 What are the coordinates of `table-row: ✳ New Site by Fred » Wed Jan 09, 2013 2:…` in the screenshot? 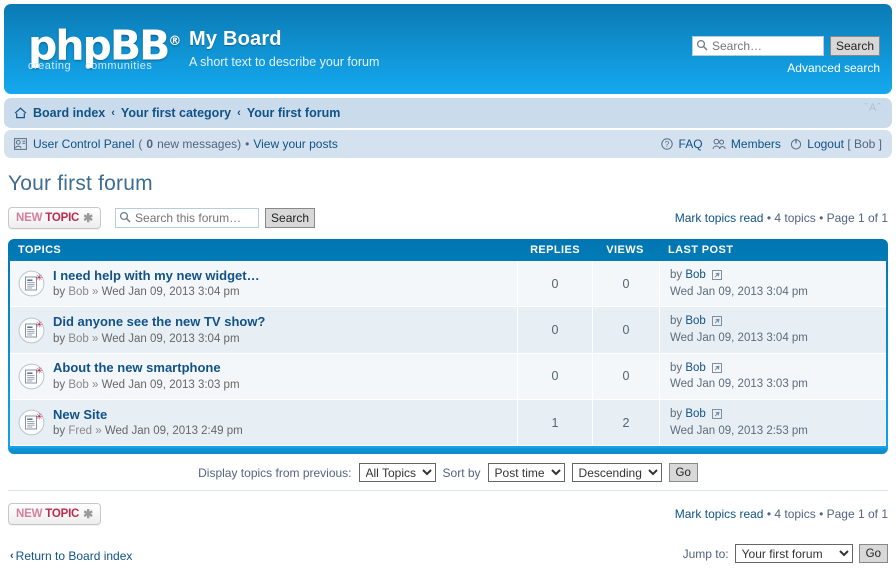 It's located at (448, 423).